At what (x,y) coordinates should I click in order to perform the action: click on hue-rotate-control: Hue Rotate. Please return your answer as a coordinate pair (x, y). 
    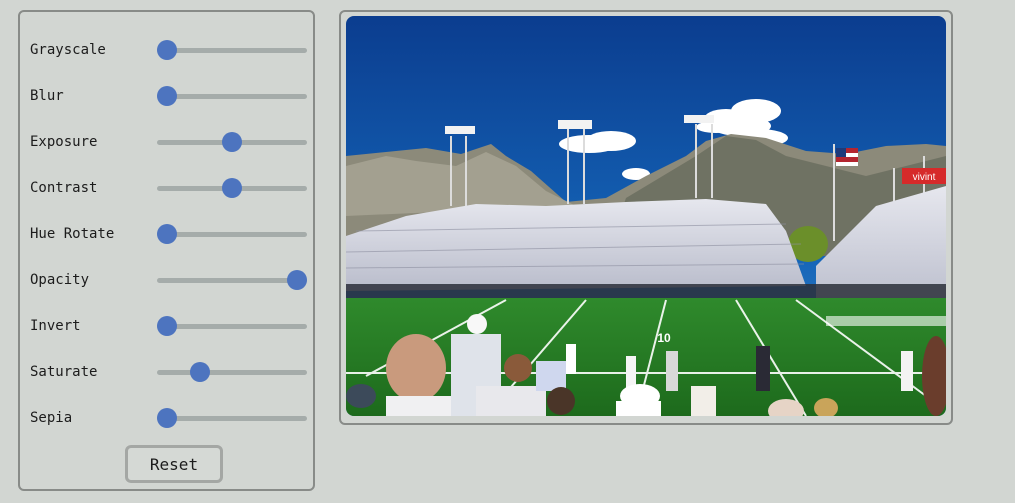
    Looking at the image, I should click on (168, 234).